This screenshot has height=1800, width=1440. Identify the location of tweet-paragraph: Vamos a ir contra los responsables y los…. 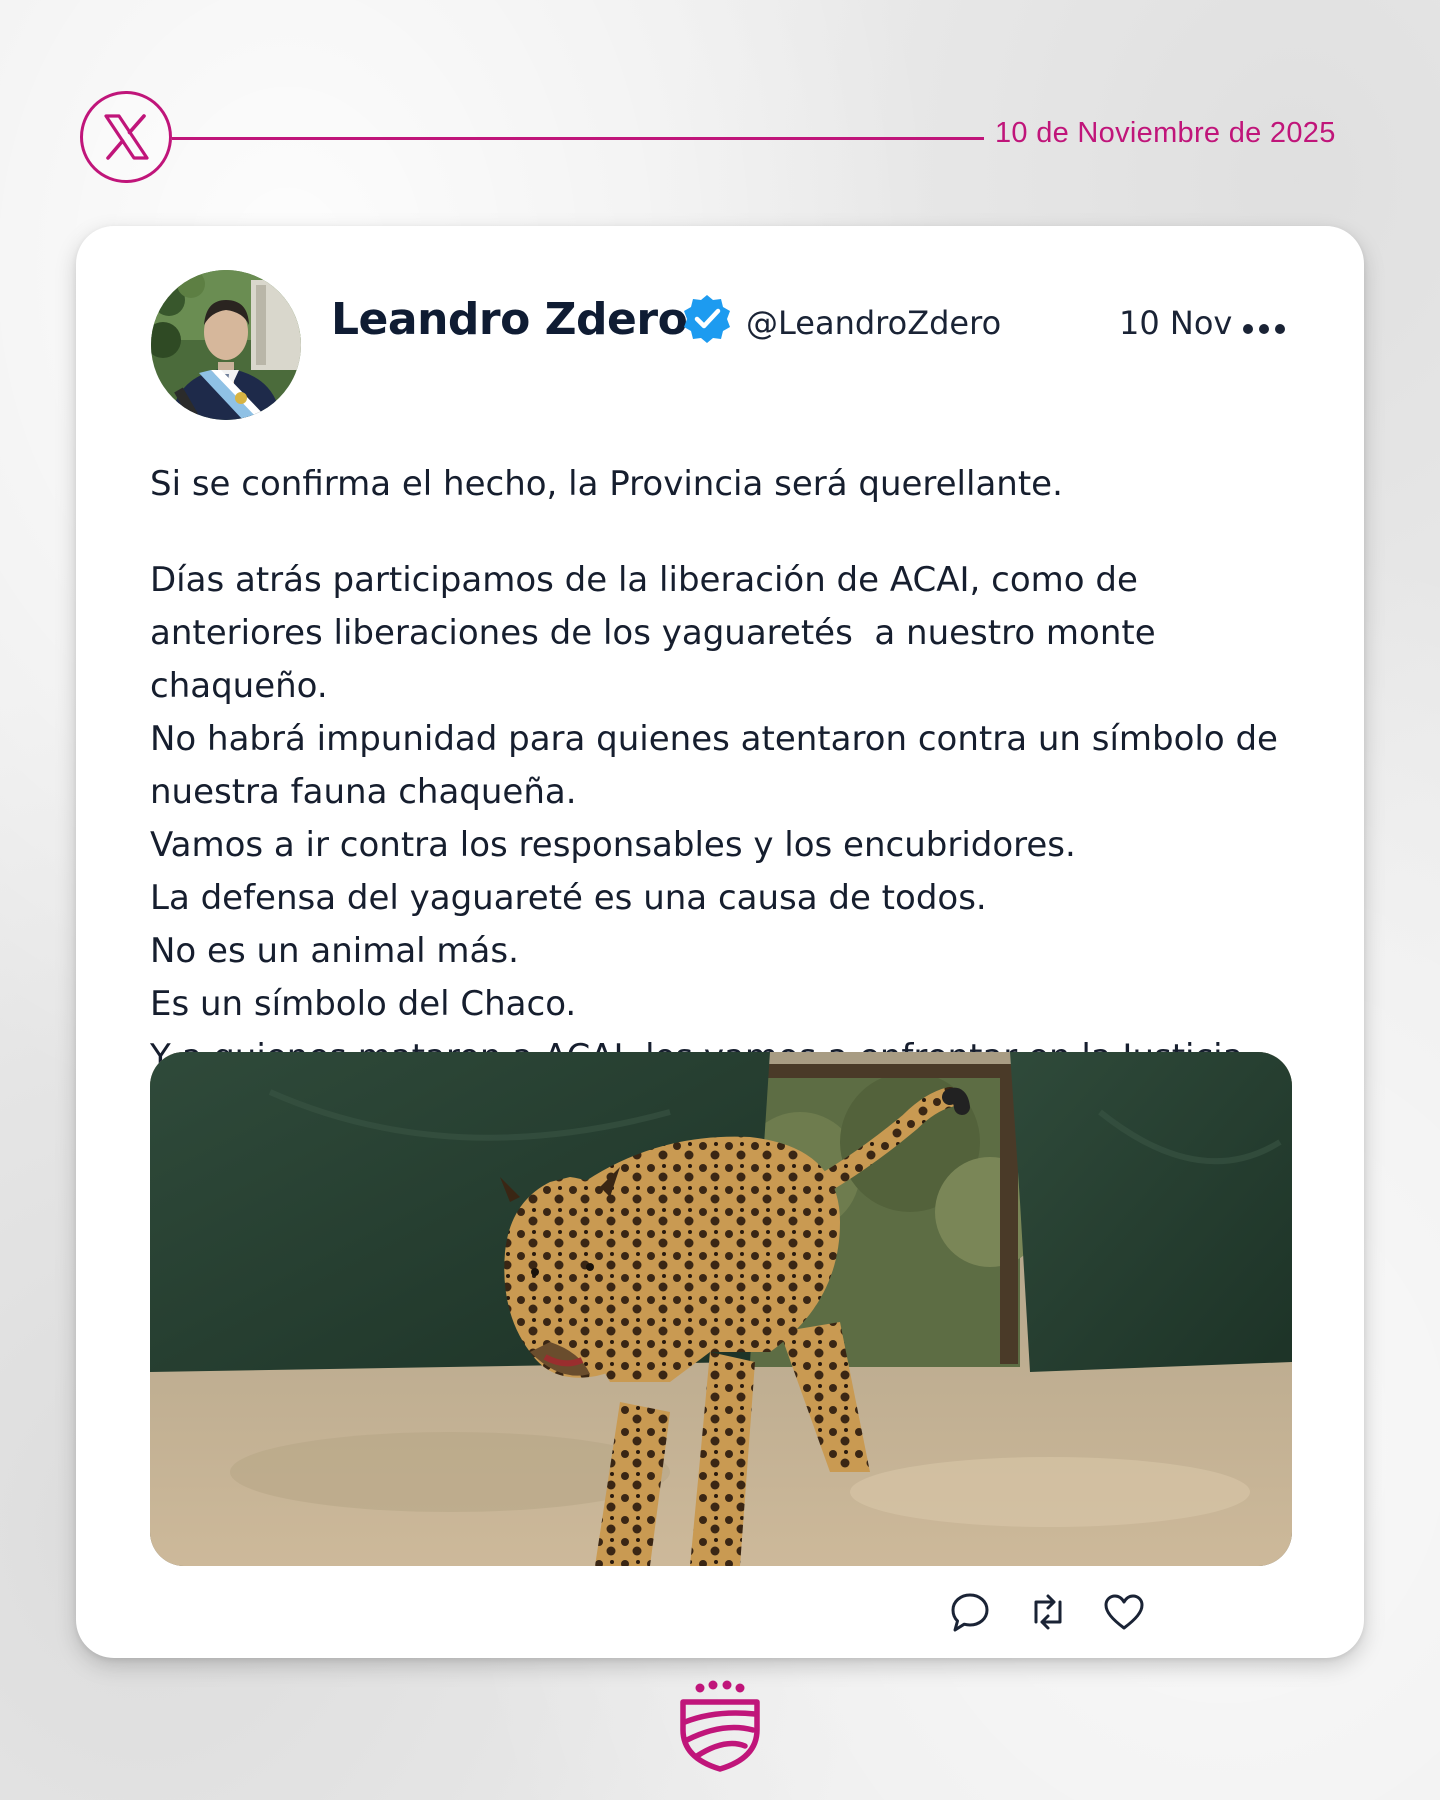
(613, 845).